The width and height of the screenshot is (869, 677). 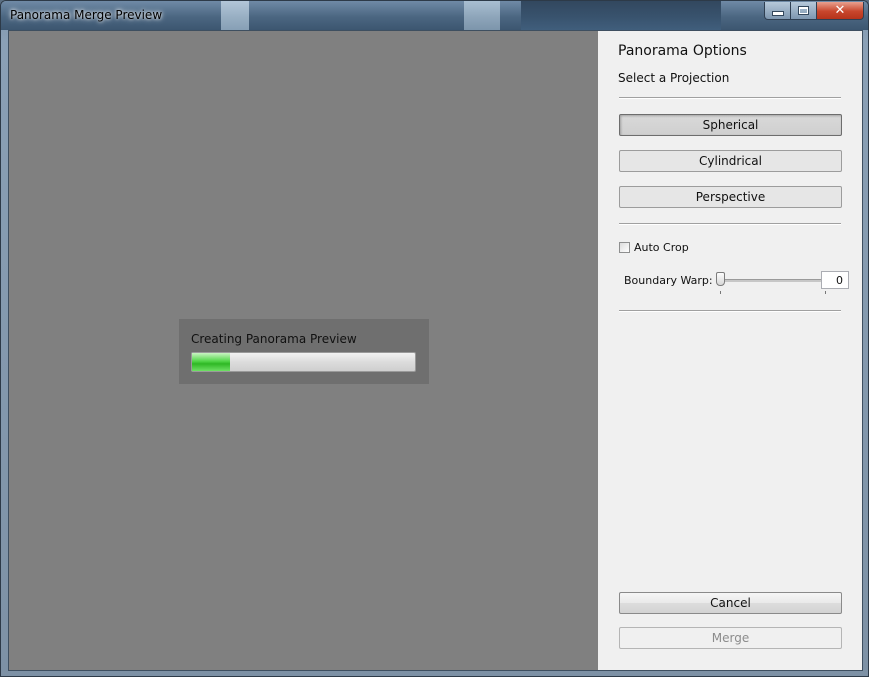 I want to click on boundary-warp-row: Boundary Warp:, so click(x=736, y=282).